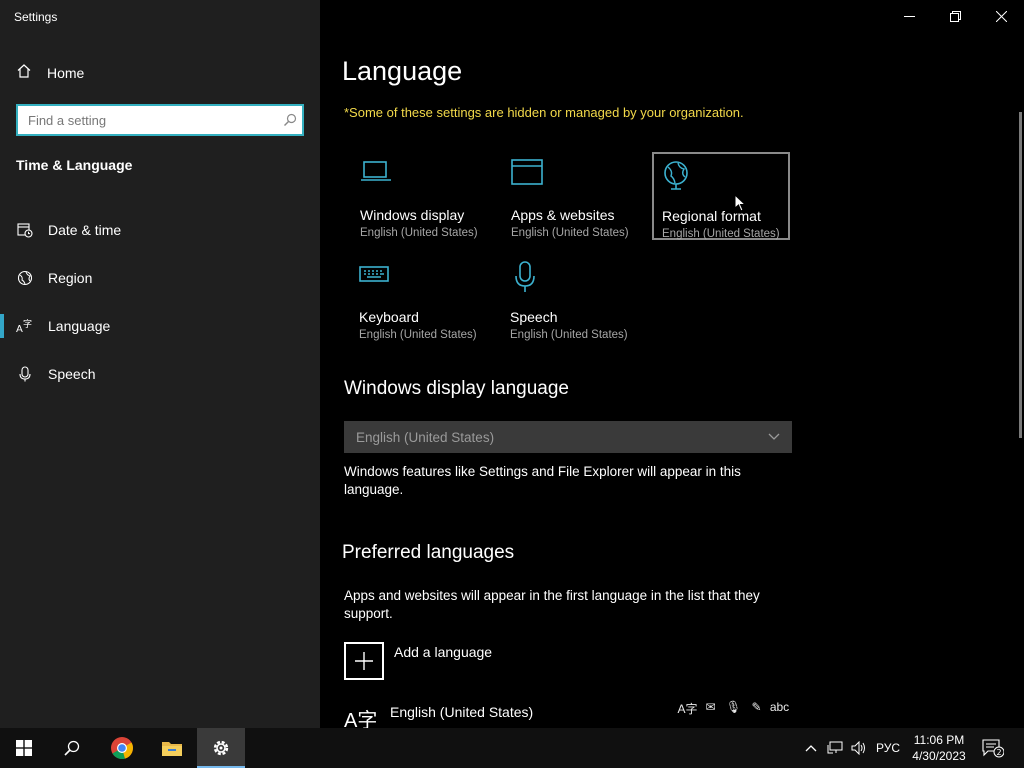 This screenshot has width=1024, height=768. What do you see at coordinates (1020, 275) in the screenshot?
I see `scrollbar` at bounding box center [1020, 275].